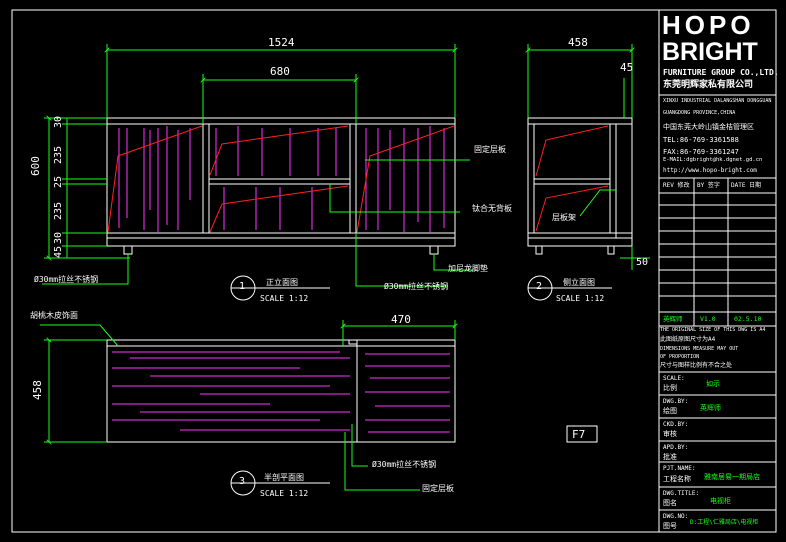 This screenshot has height=542, width=786. Describe the element at coordinates (676, 185) in the screenshot. I see `rev-header: REV 修改` at that location.